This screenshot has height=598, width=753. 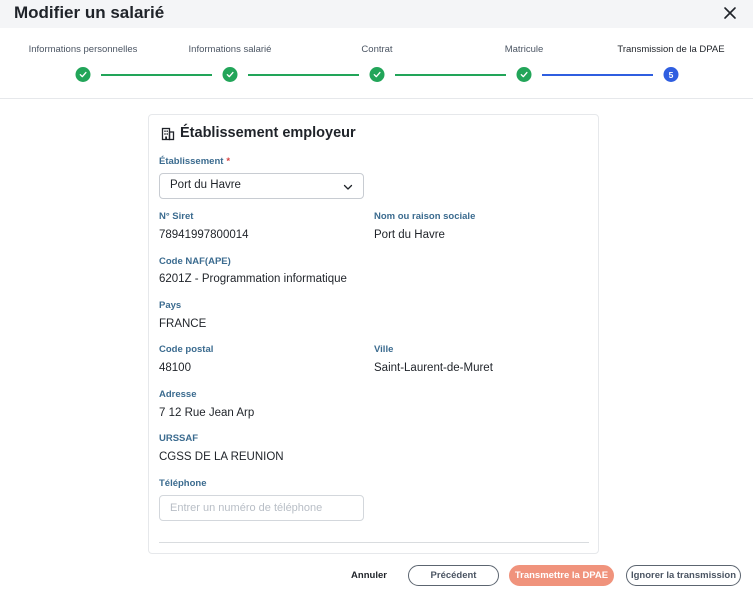 What do you see at coordinates (261, 508) in the screenshot?
I see `telephone-input` at bounding box center [261, 508].